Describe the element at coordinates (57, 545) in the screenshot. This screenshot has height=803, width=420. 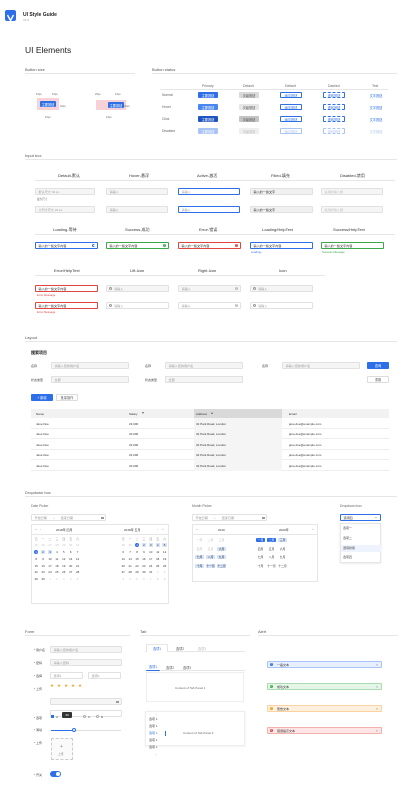
I see `calendar-day: 28` at that location.